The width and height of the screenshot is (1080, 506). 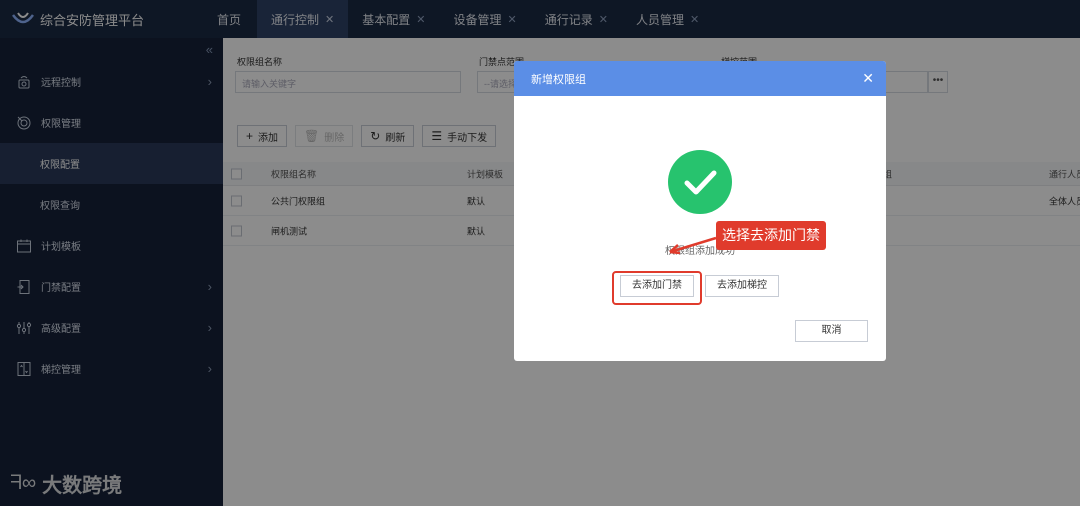 What do you see at coordinates (700, 182) in the screenshot?
I see `success-check-icon` at bounding box center [700, 182].